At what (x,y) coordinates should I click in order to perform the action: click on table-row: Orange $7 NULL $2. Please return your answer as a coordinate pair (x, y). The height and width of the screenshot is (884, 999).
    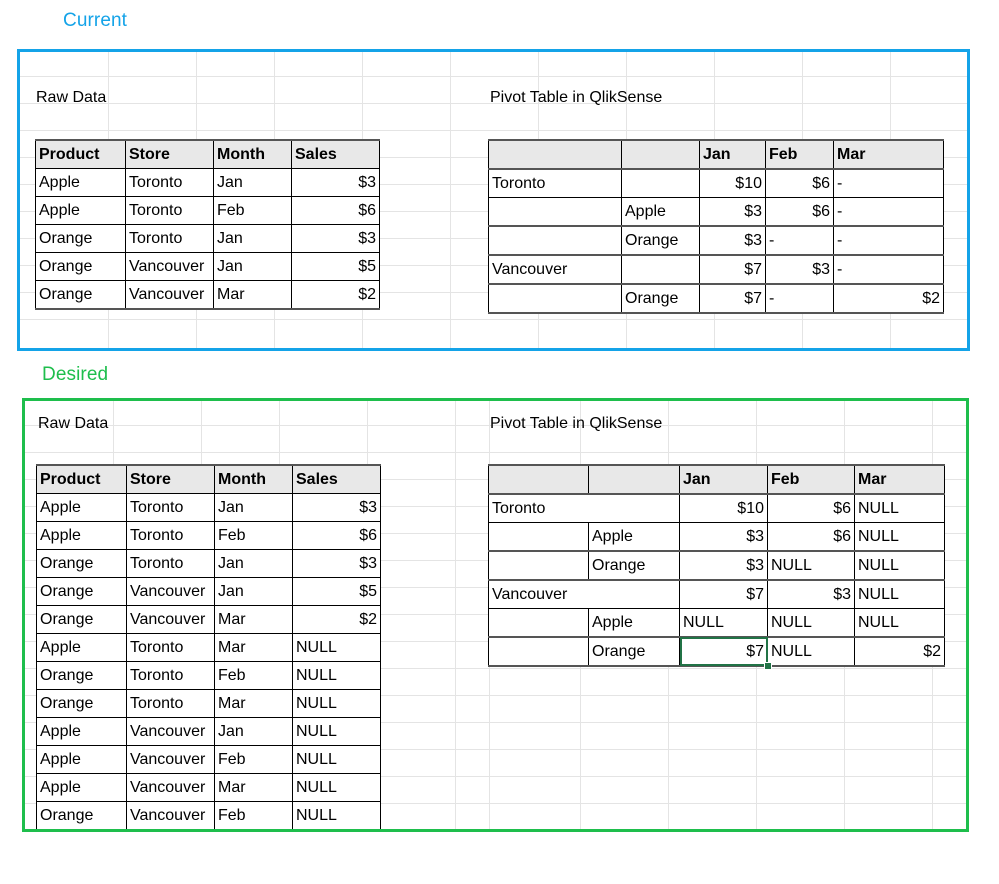
    Looking at the image, I should click on (716, 651).